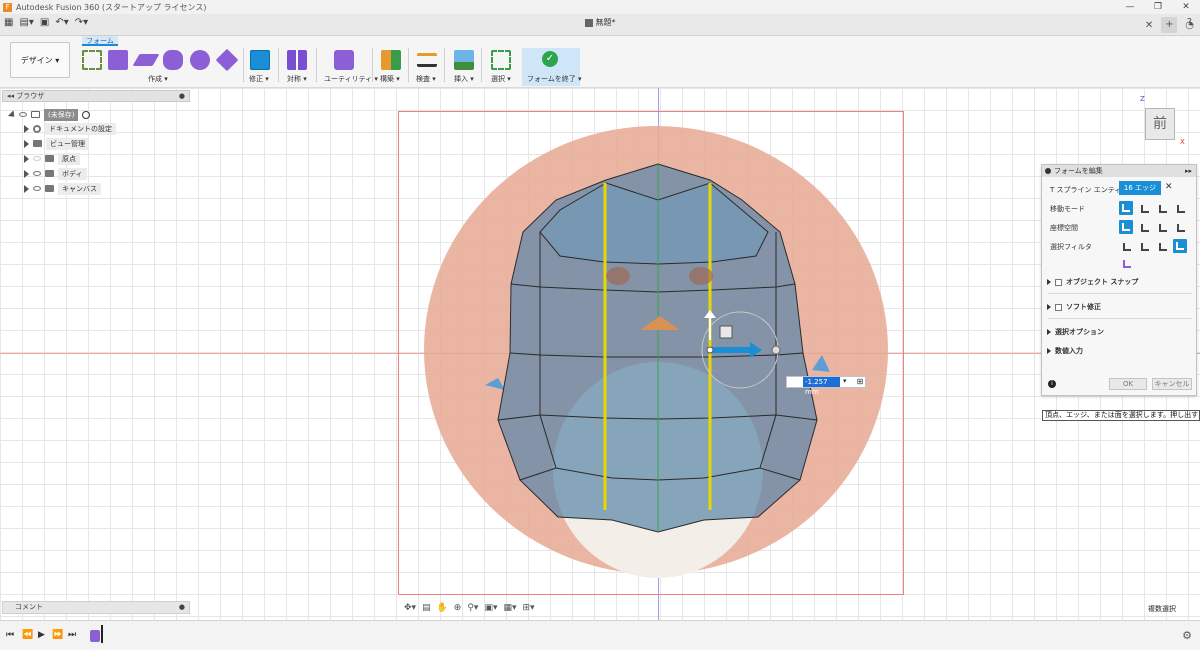 The height and width of the screenshot is (650, 1200). Describe the element at coordinates (351, 79) in the screenshot. I see `utility-menu: ユーティリティ ▾` at that location.